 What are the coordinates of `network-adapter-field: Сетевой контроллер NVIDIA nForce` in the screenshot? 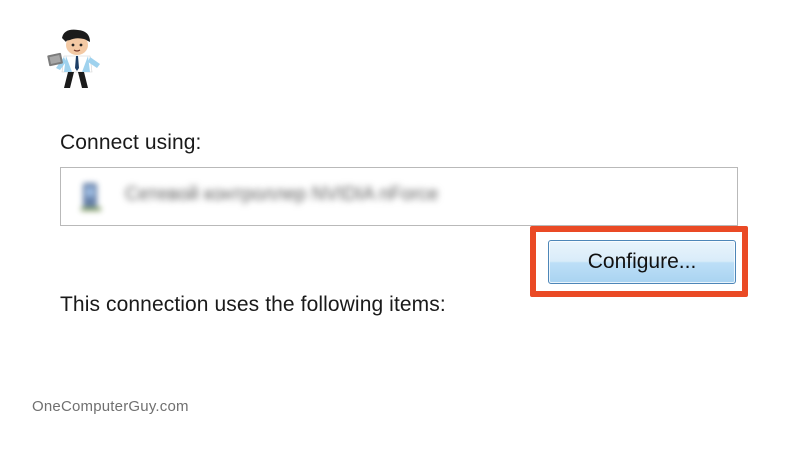 It's located at (399, 196).